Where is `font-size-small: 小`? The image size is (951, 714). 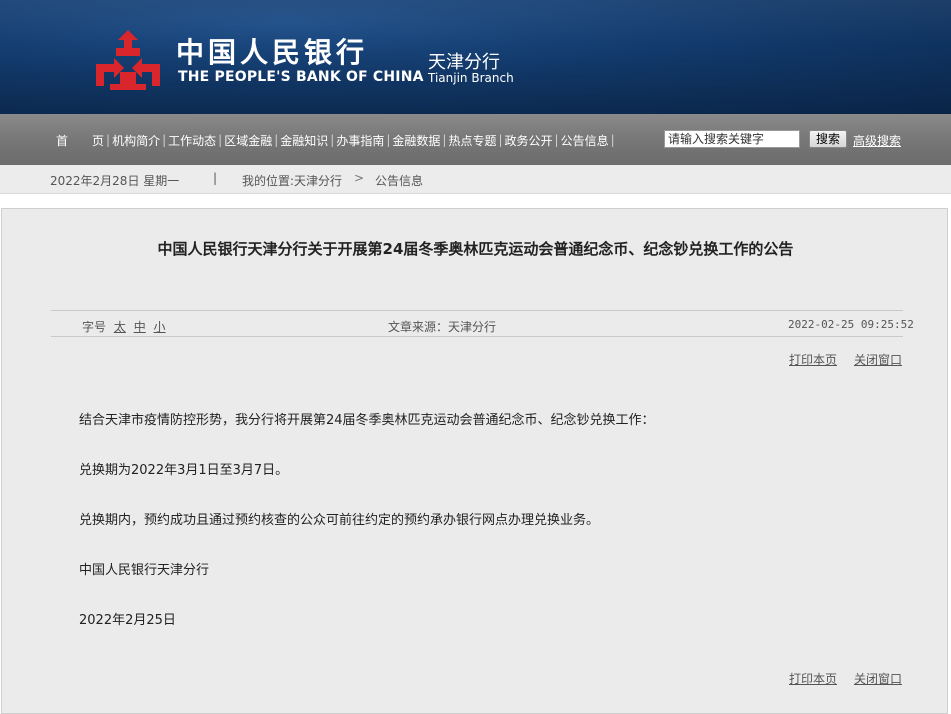 font-size-small: 小 is located at coordinates (160, 327).